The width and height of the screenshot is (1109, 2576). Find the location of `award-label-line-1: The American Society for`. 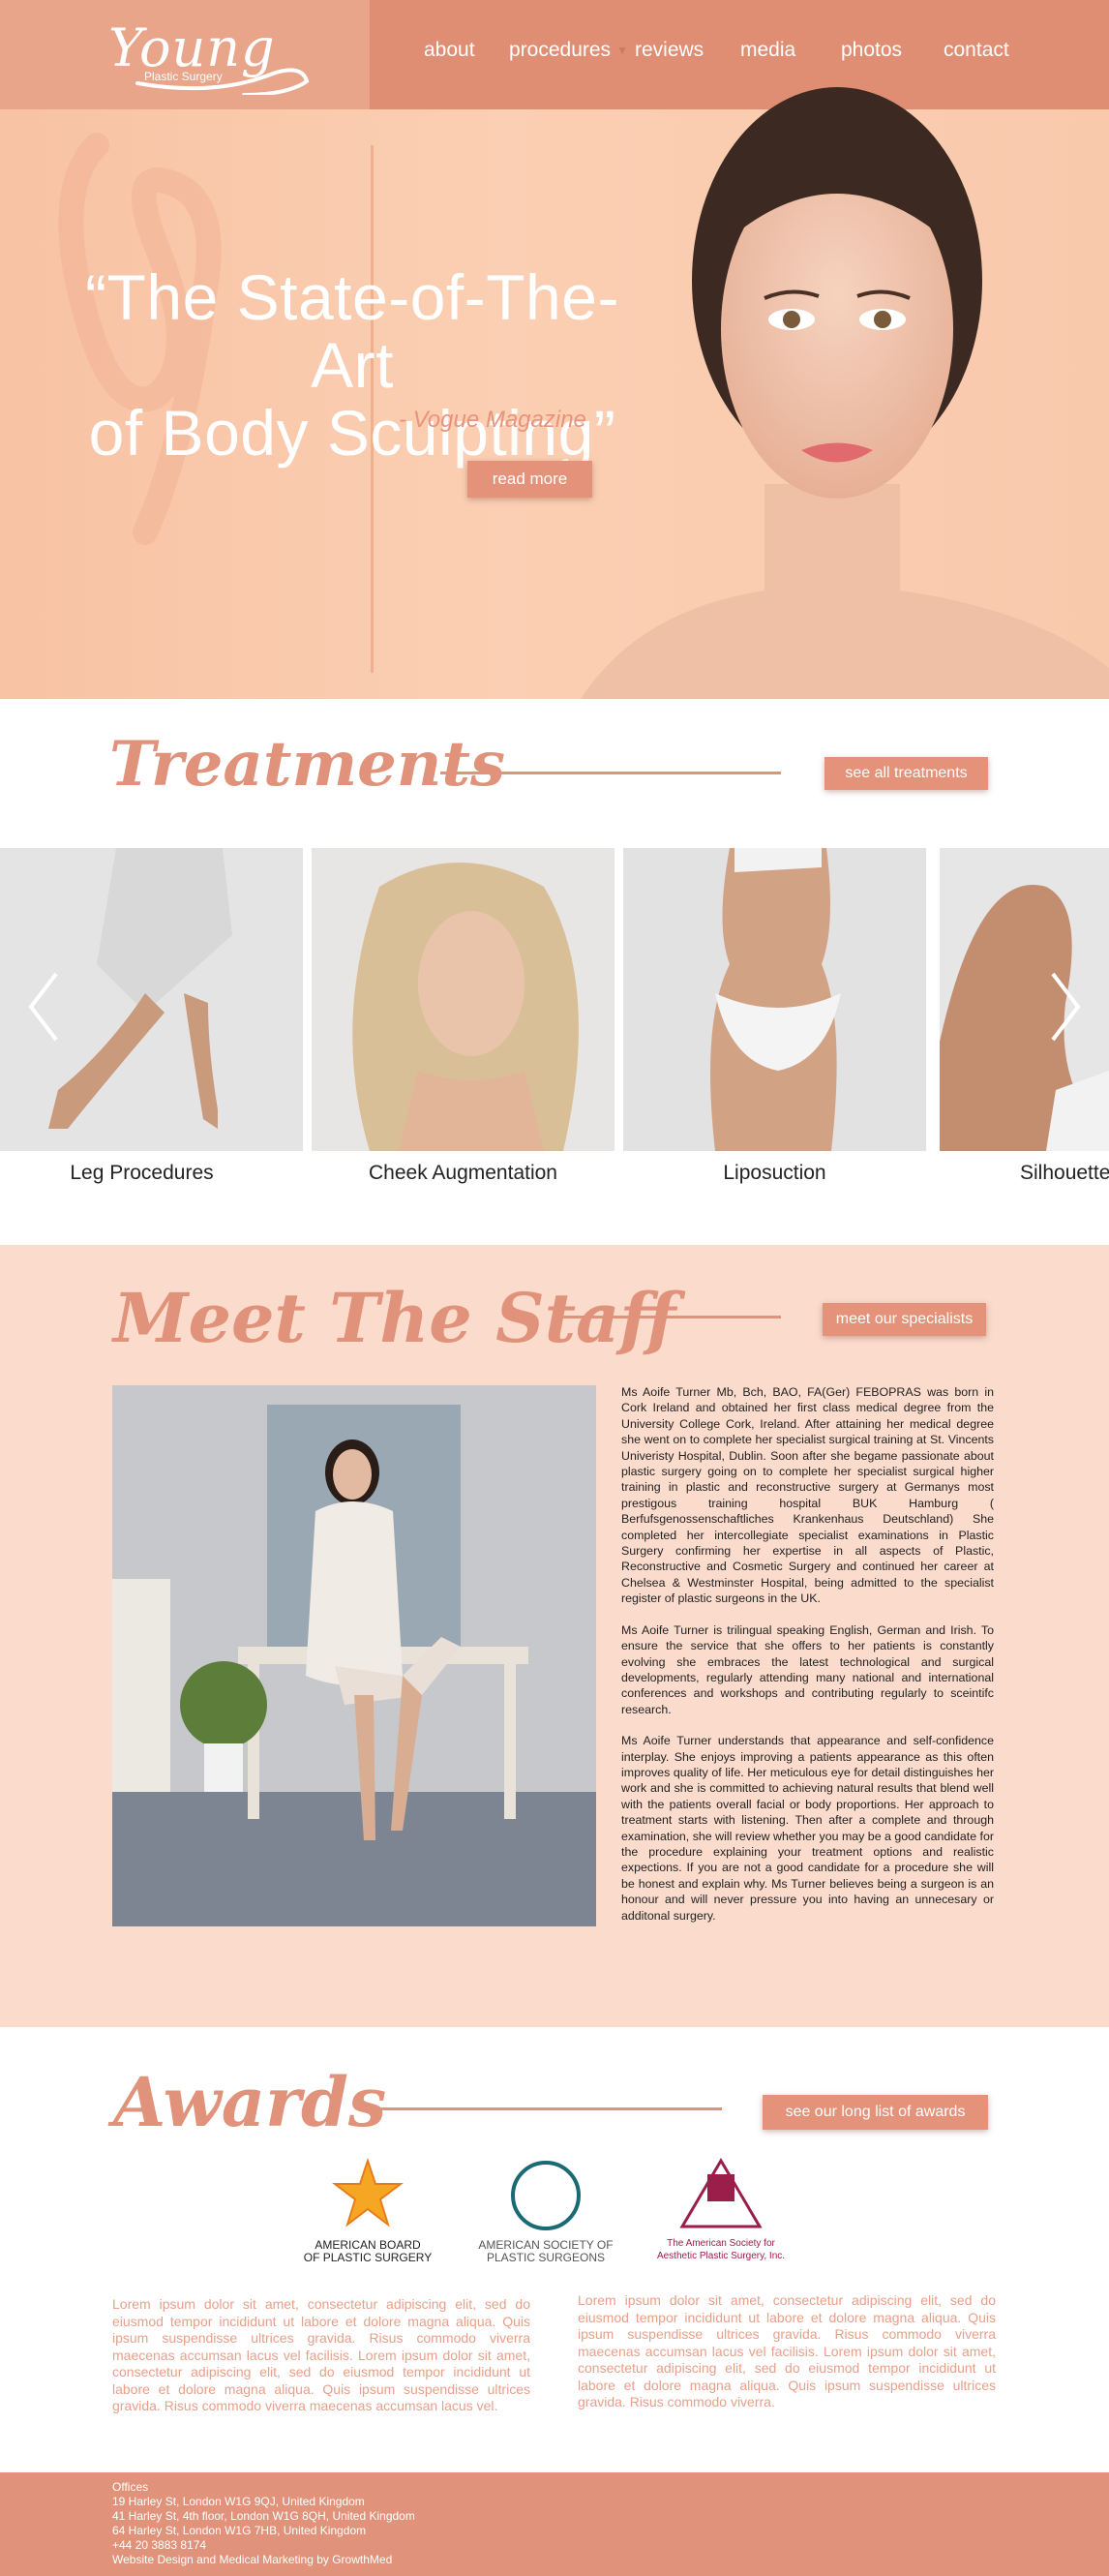

award-label-line-1: The American Society for is located at coordinates (721, 2243).